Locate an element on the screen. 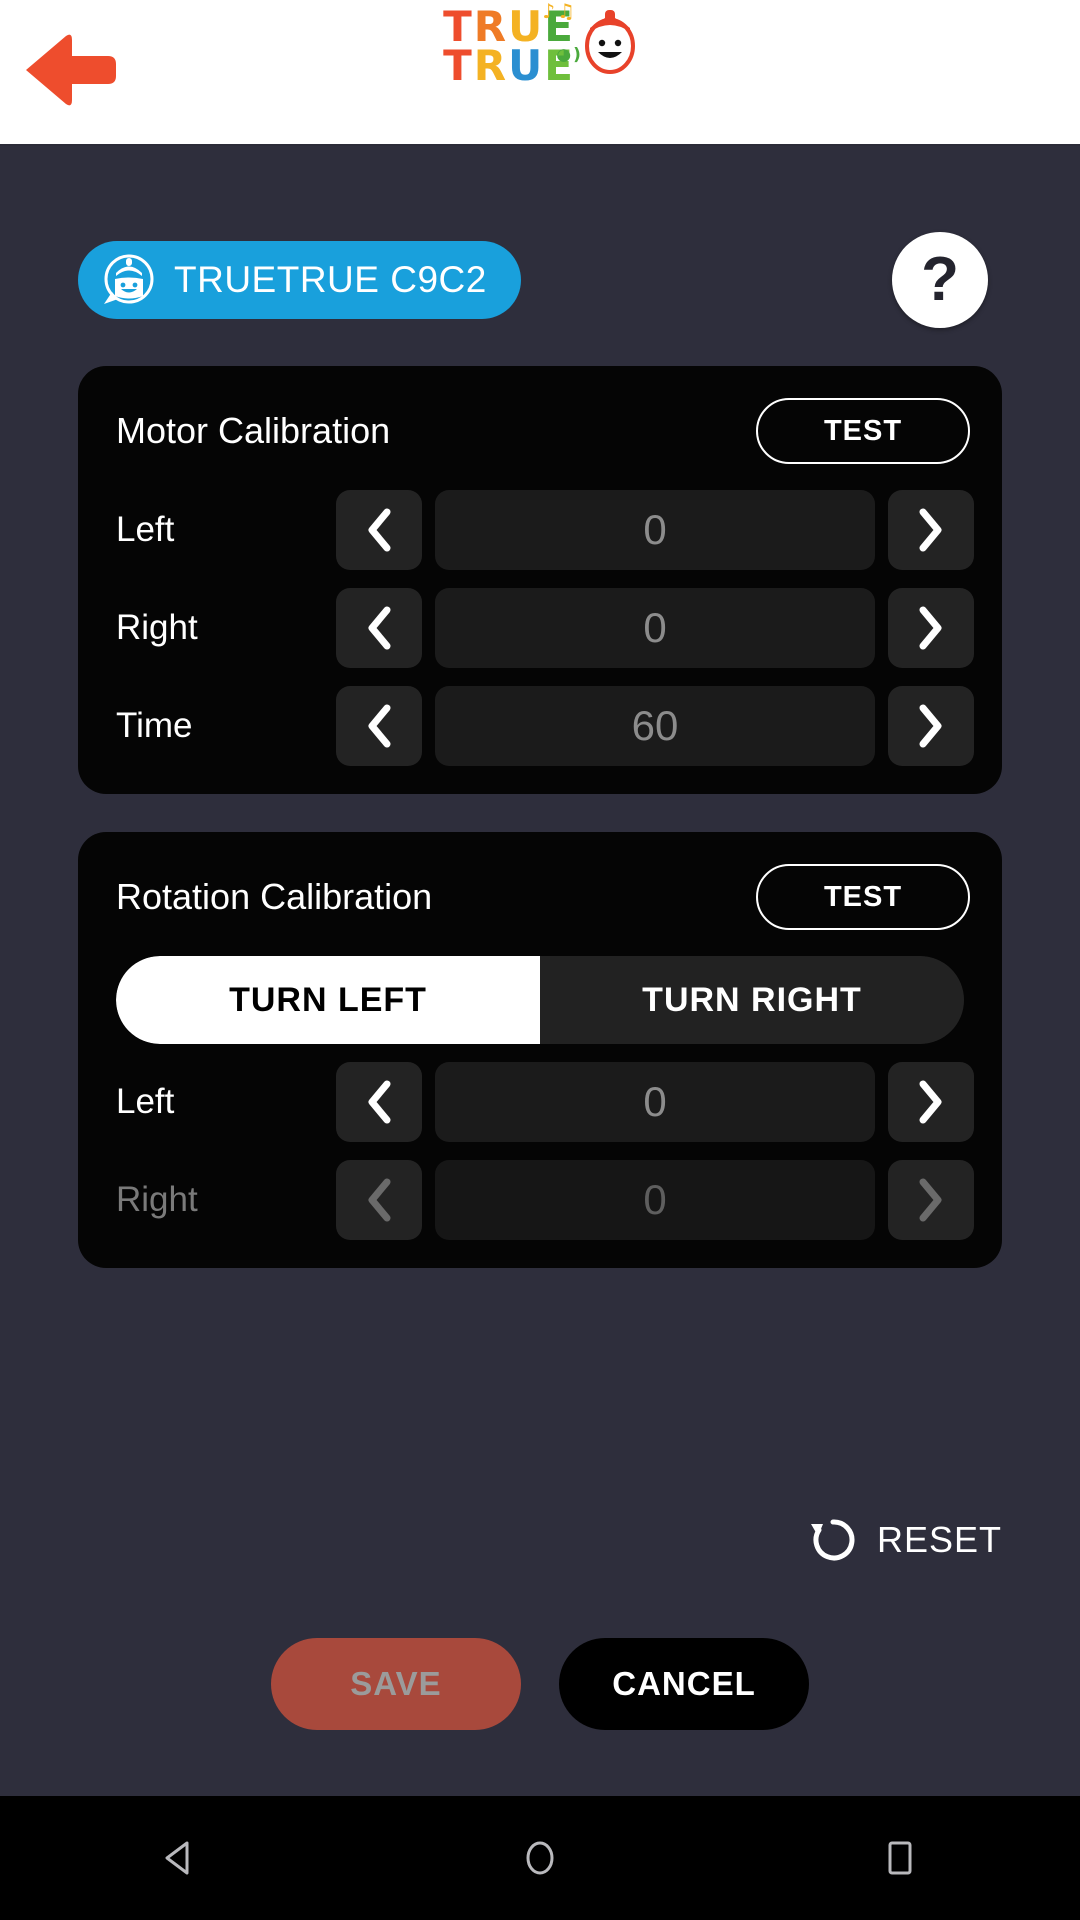  reset-label: RESET is located at coordinates (939, 1539).